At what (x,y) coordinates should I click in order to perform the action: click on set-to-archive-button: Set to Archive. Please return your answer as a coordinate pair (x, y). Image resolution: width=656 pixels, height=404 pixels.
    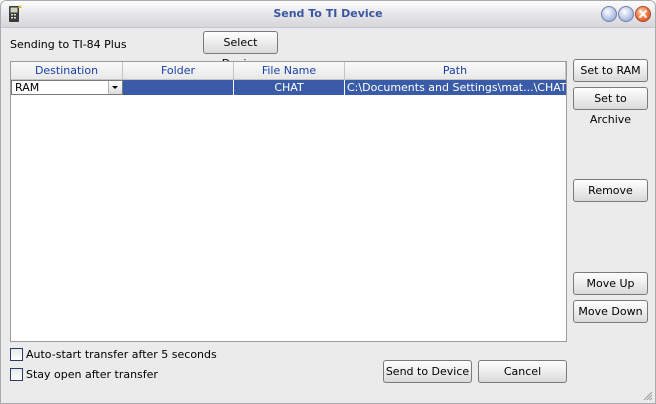
    Looking at the image, I should click on (610, 106).